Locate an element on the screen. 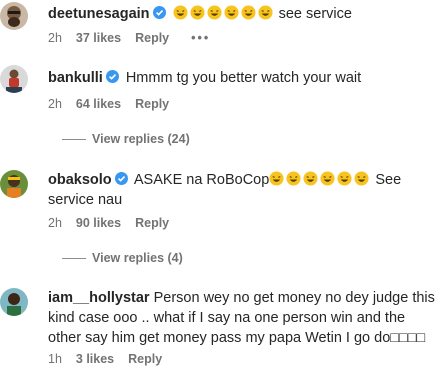 The width and height of the screenshot is (447, 370). username: iam__hollystar is located at coordinates (99, 298).